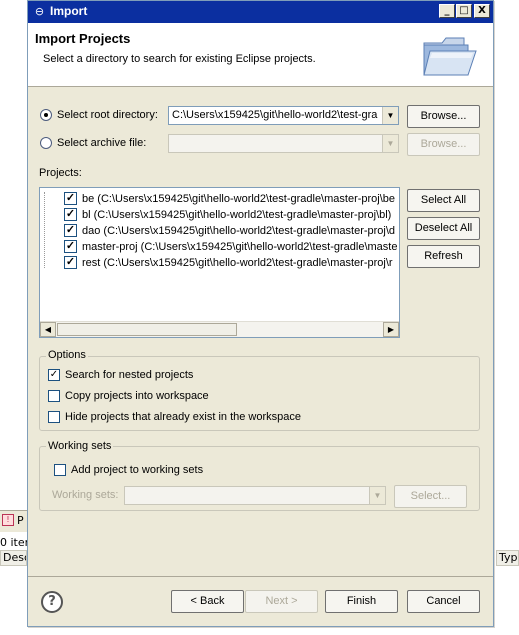  What do you see at coordinates (48, 329) in the screenshot?
I see `scroll-left-icon: ◀` at bounding box center [48, 329].